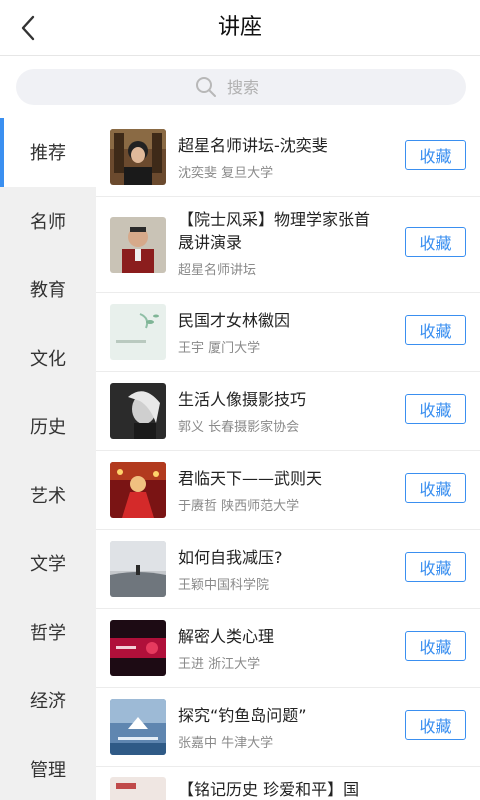 The image size is (480, 800). Describe the element at coordinates (253, 145) in the screenshot. I see `lecture-title: 超星名师讲坛-沈奕斐` at that location.